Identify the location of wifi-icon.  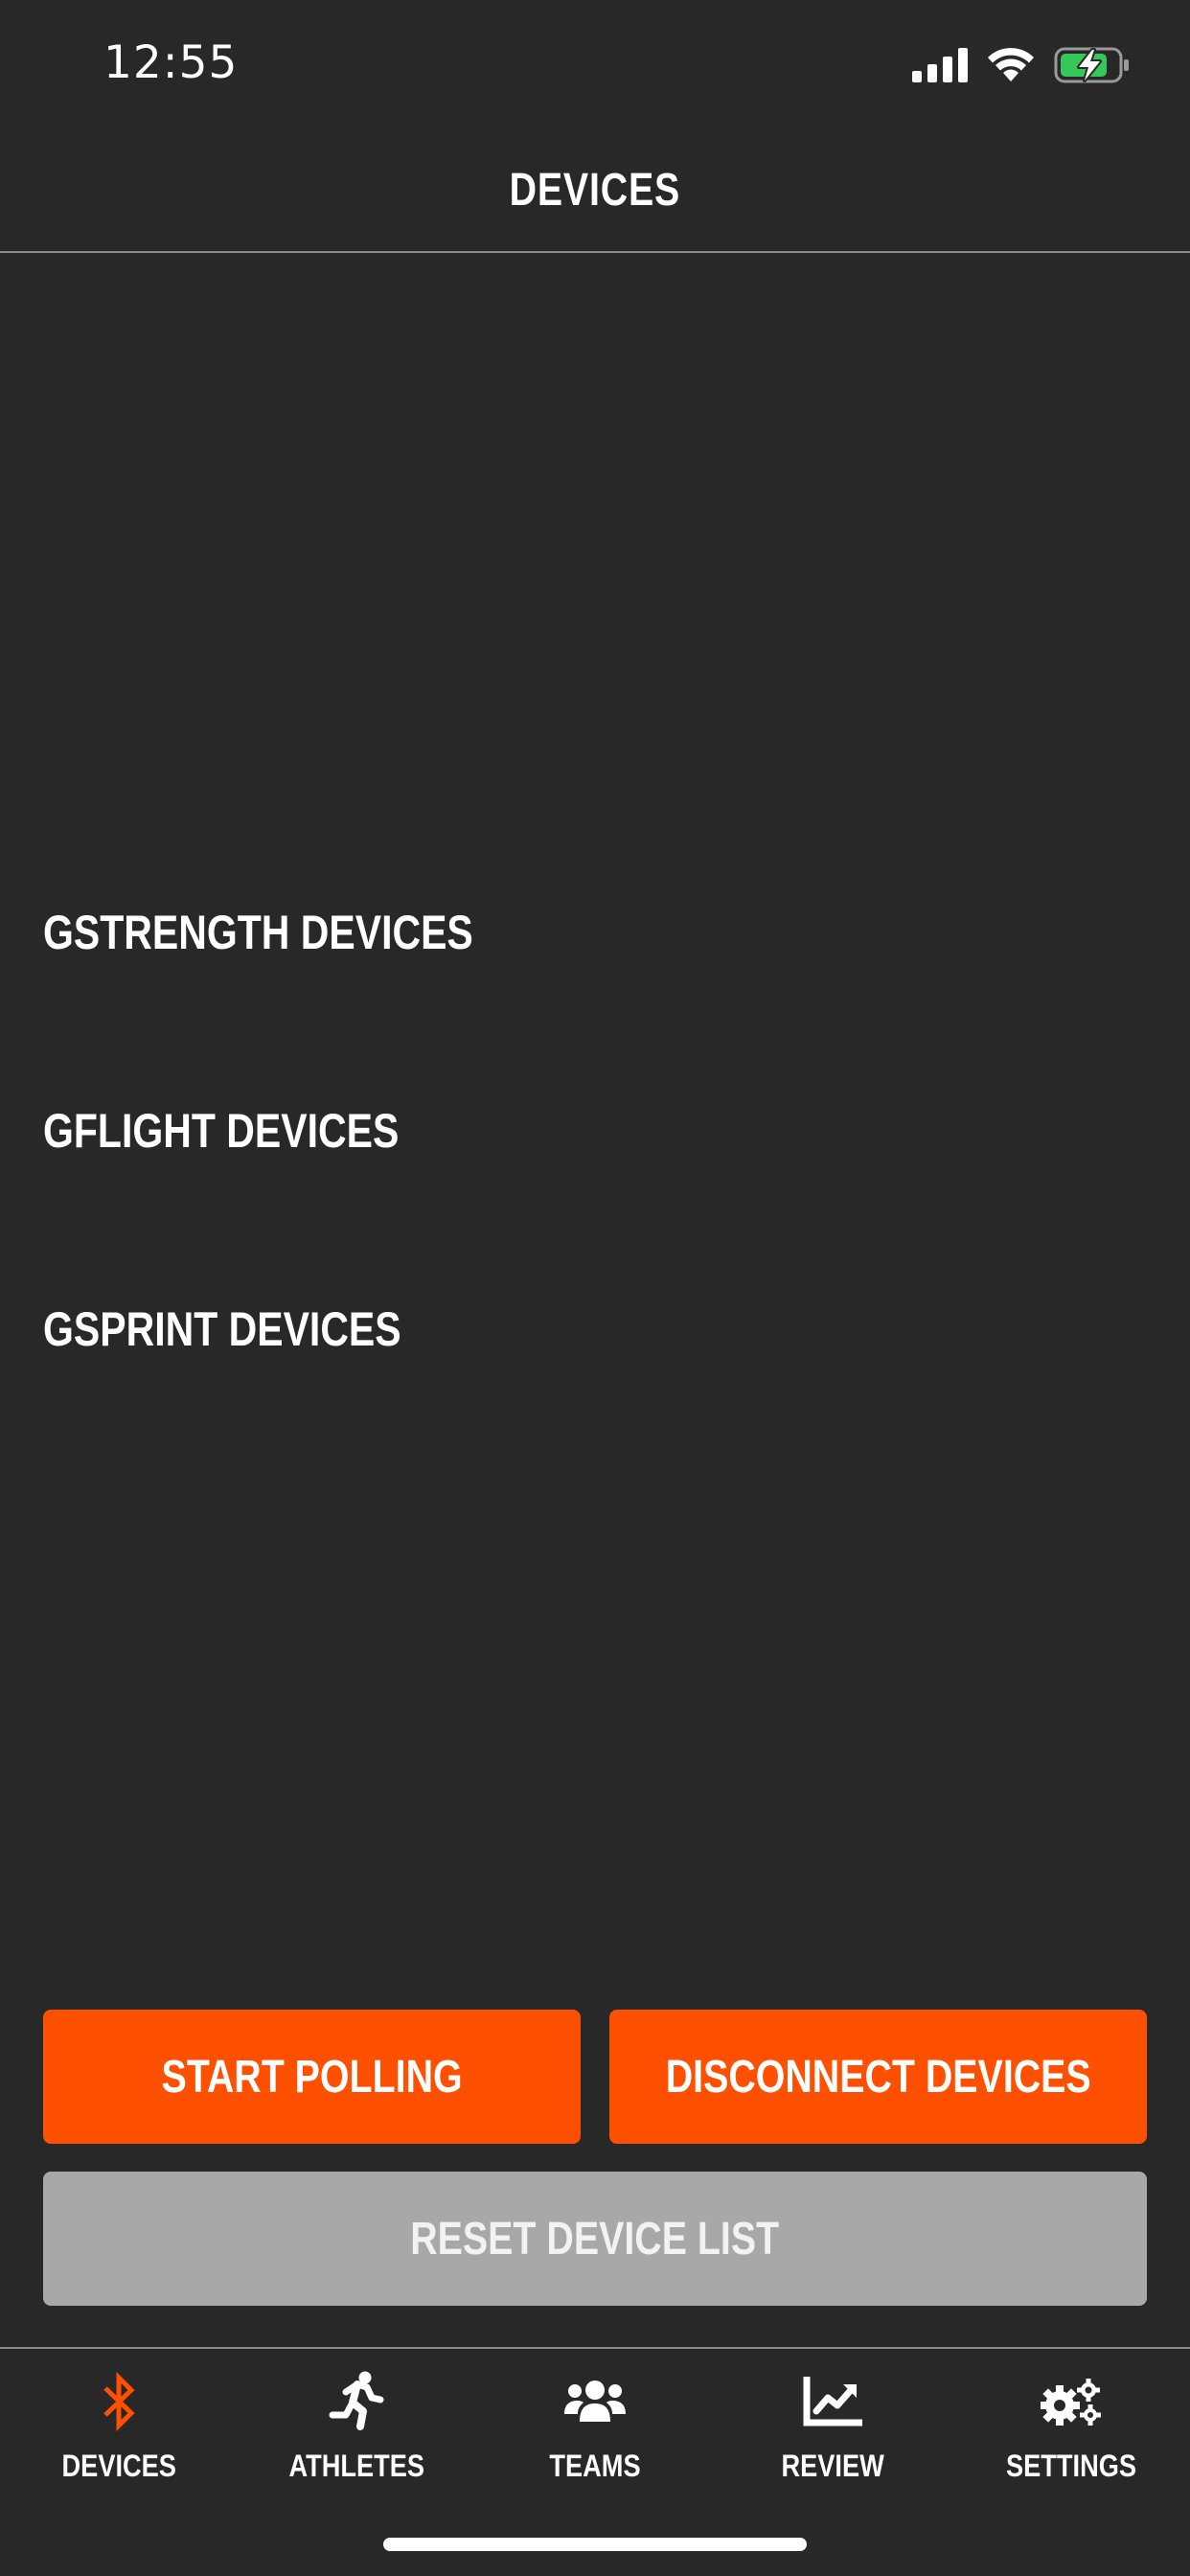
(1011, 64).